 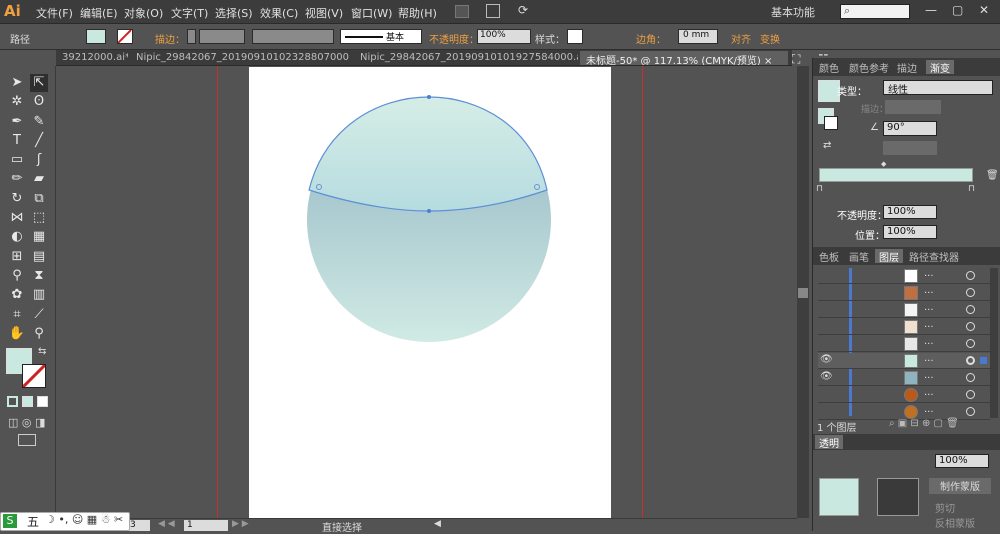 I want to click on stroke-color-box, so click(x=34, y=376).